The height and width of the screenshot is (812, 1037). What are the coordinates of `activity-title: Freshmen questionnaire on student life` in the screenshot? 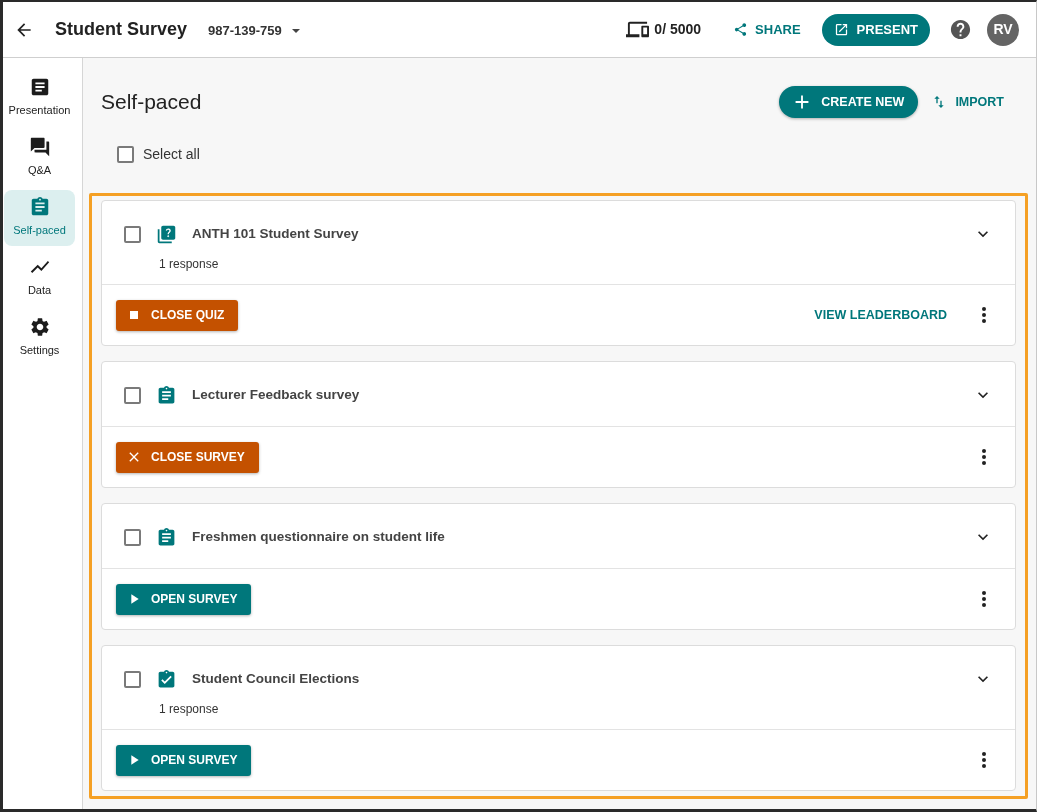 It's located at (318, 536).